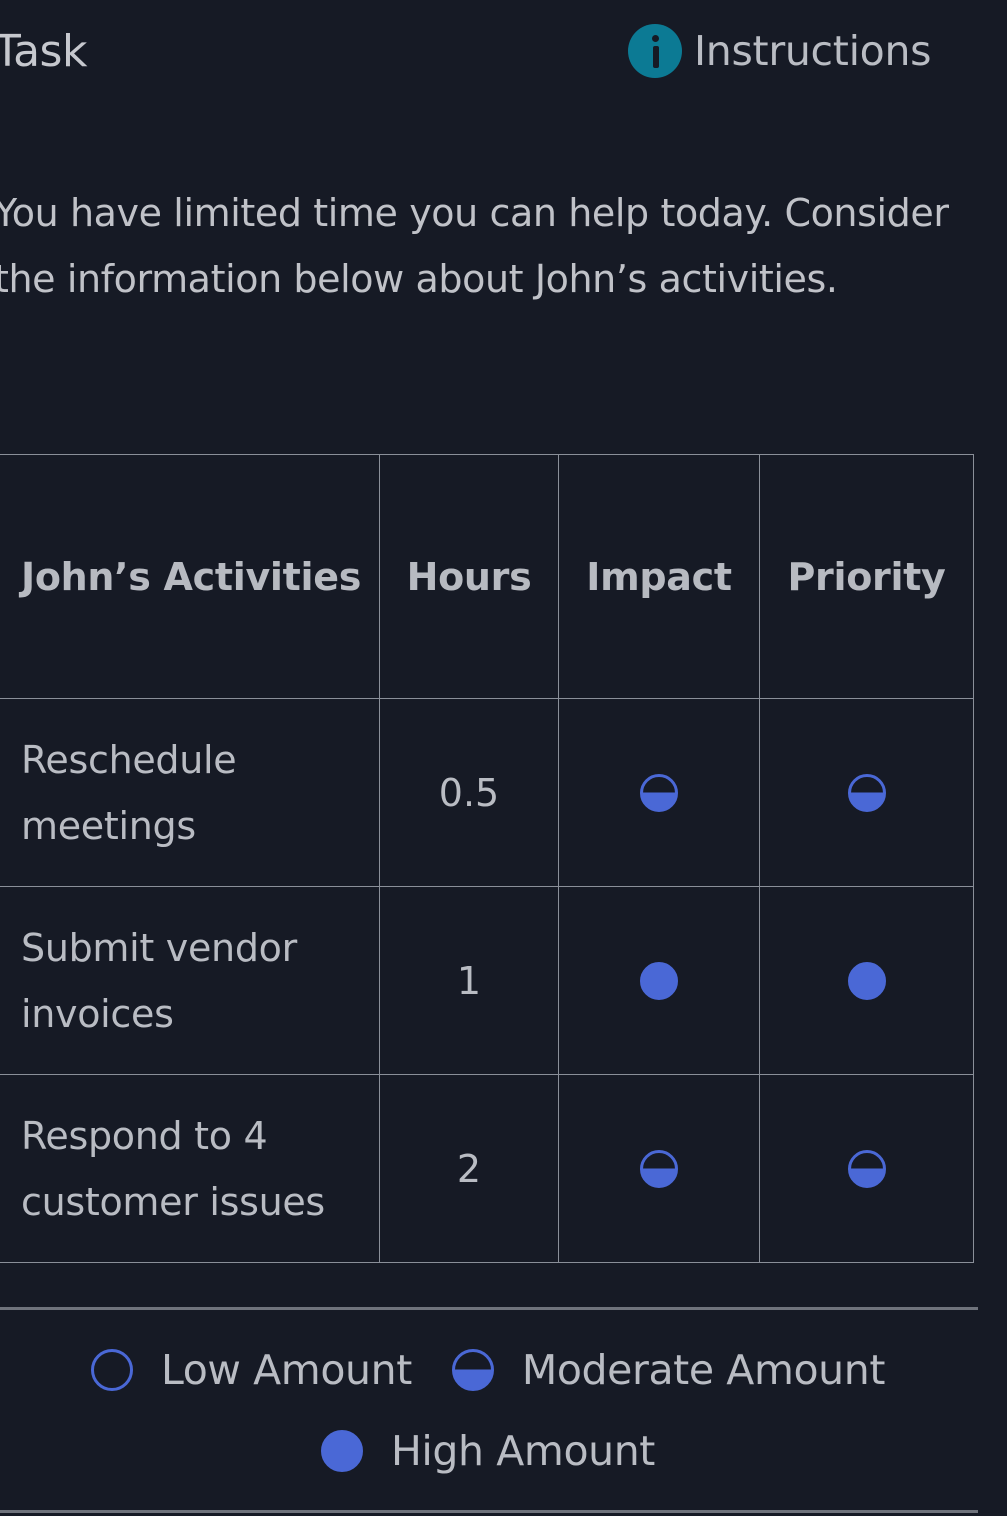  I want to click on legend-row: High Amount, so click(489, 1451).